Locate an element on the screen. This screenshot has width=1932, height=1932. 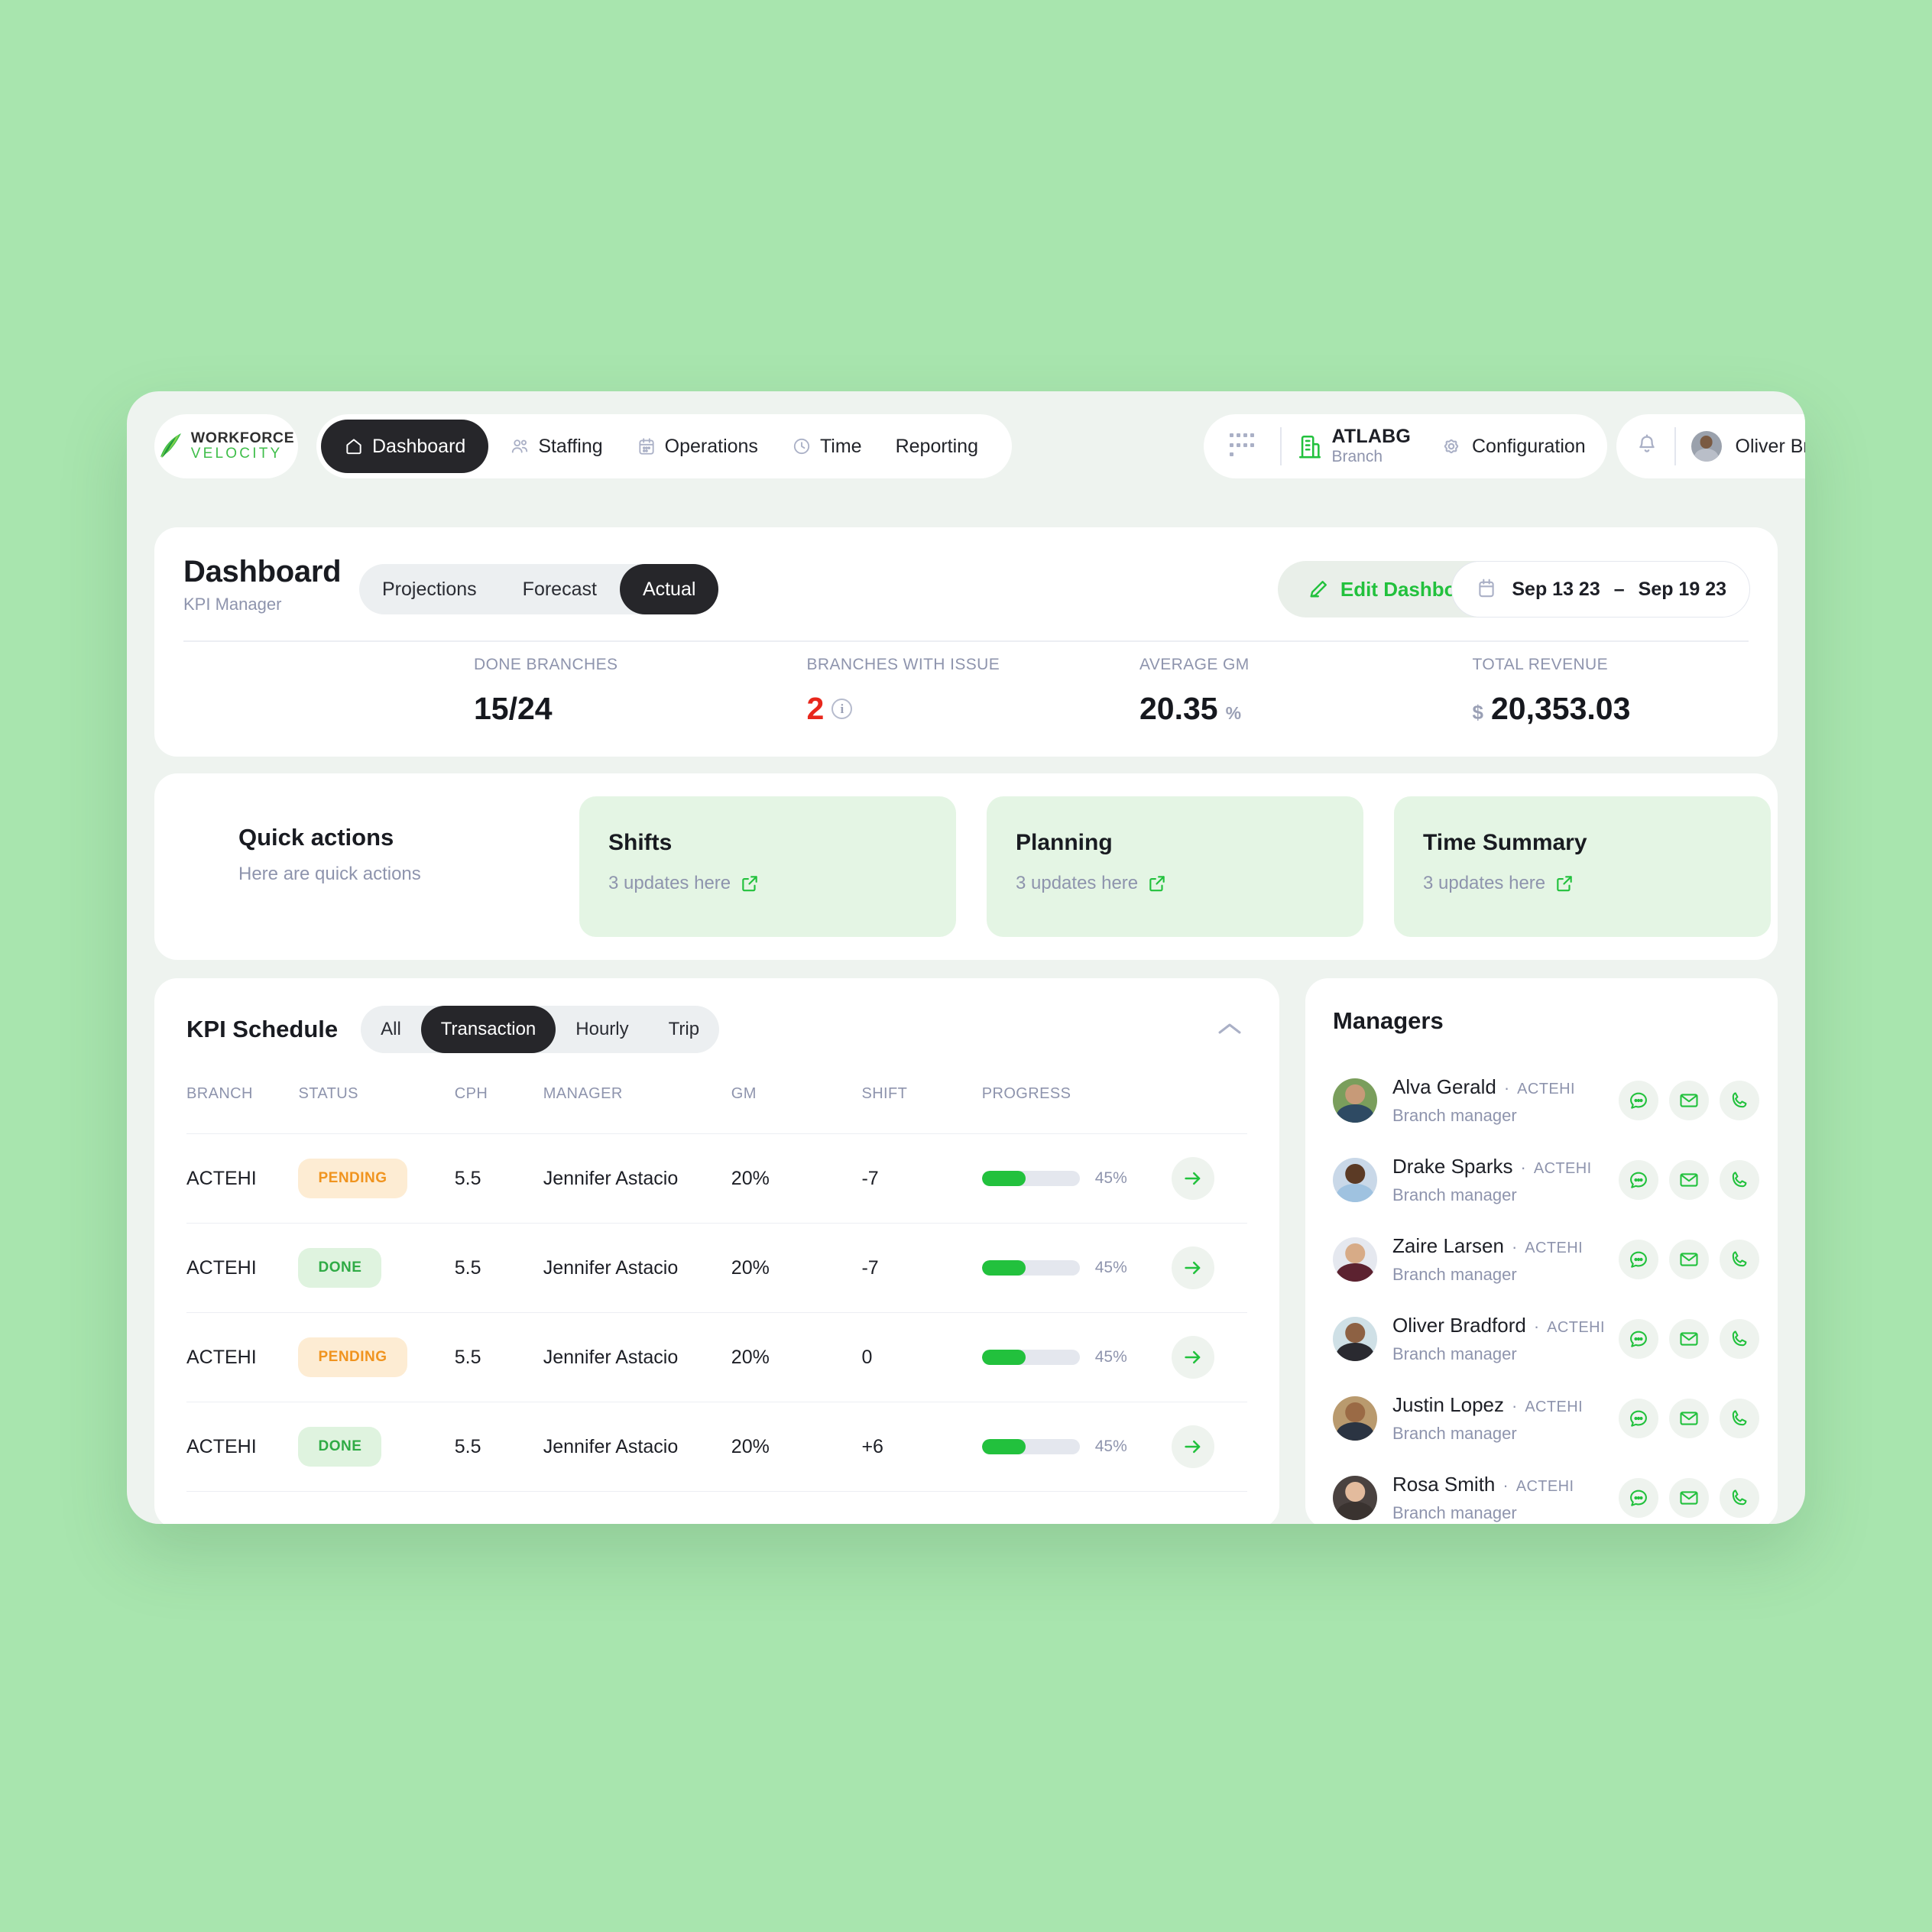
chat-icon is located at coordinates (1638, 1100).